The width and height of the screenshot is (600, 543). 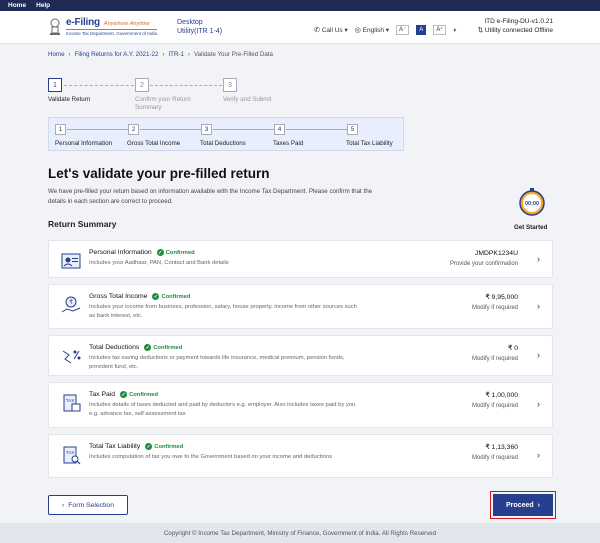 What do you see at coordinates (455, 30) in the screenshot?
I see `contrast-icon: ◐` at bounding box center [455, 30].